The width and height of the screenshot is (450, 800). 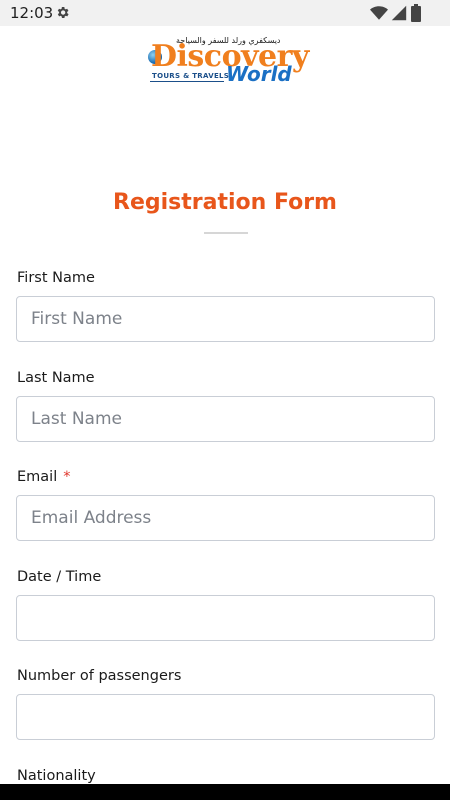 I want to click on wifi-icon, so click(x=379, y=13).